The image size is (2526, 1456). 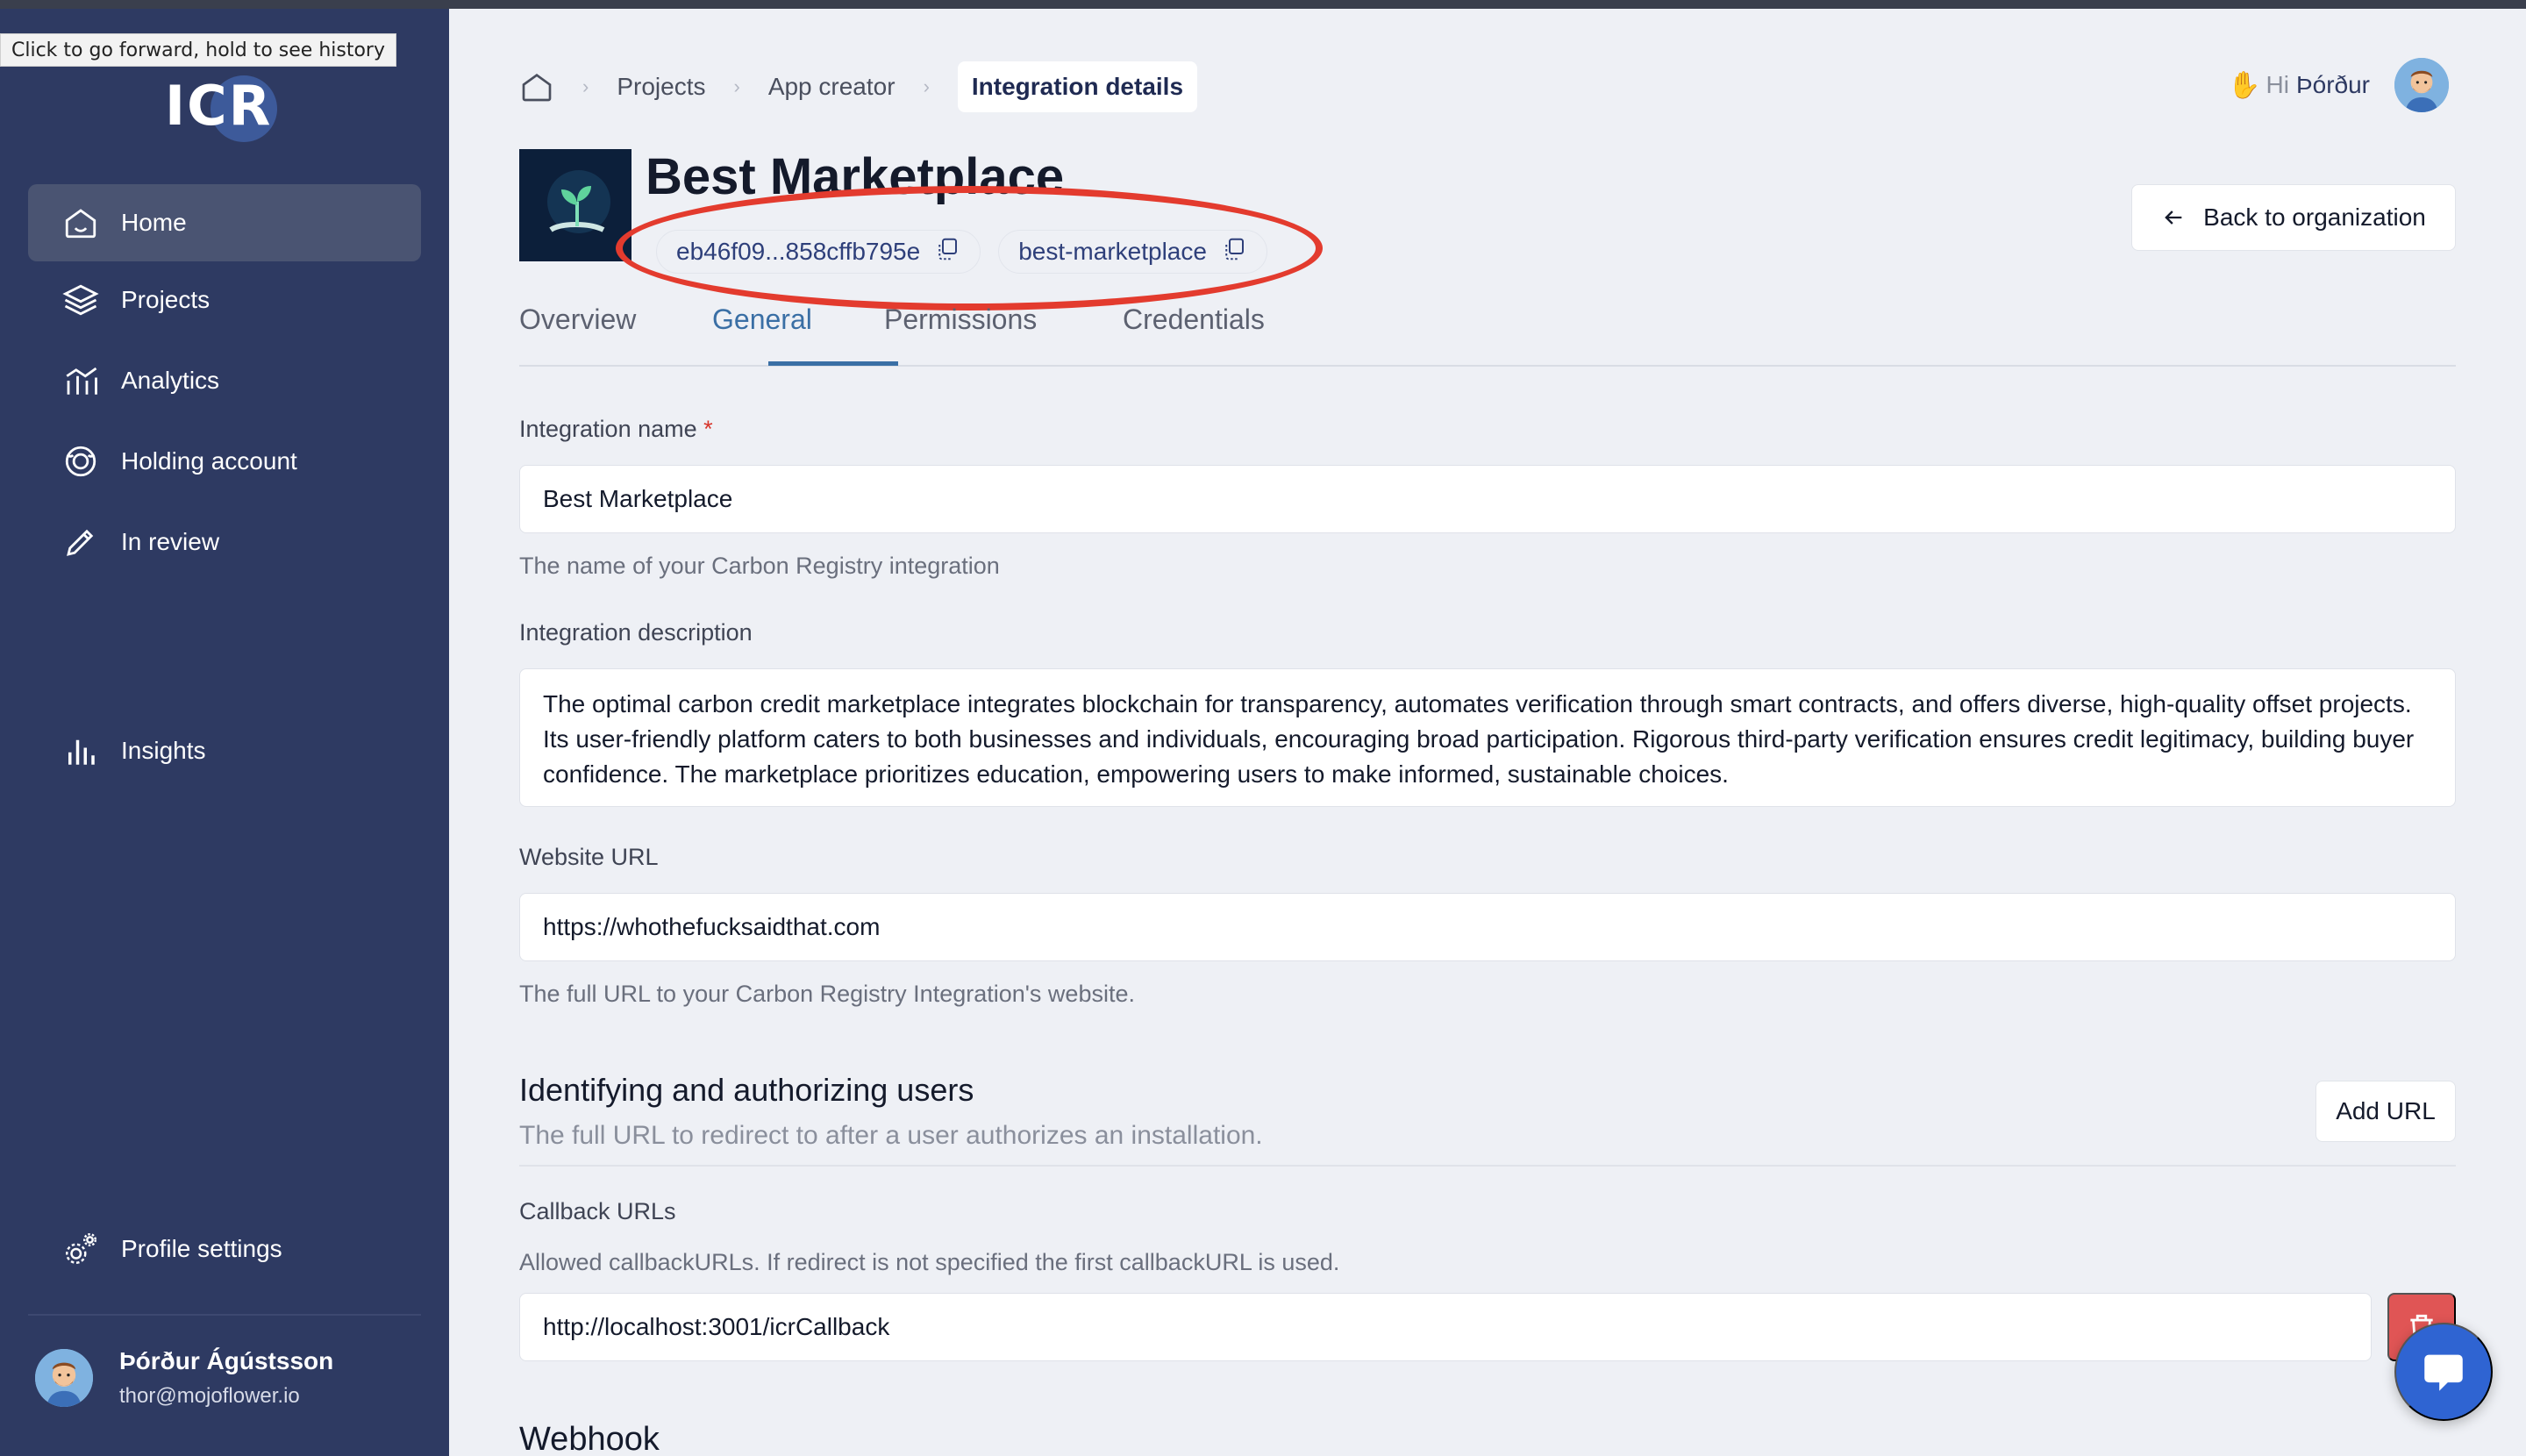 I want to click on back-button-label: Back to organization, so click(x=2314, y=217).